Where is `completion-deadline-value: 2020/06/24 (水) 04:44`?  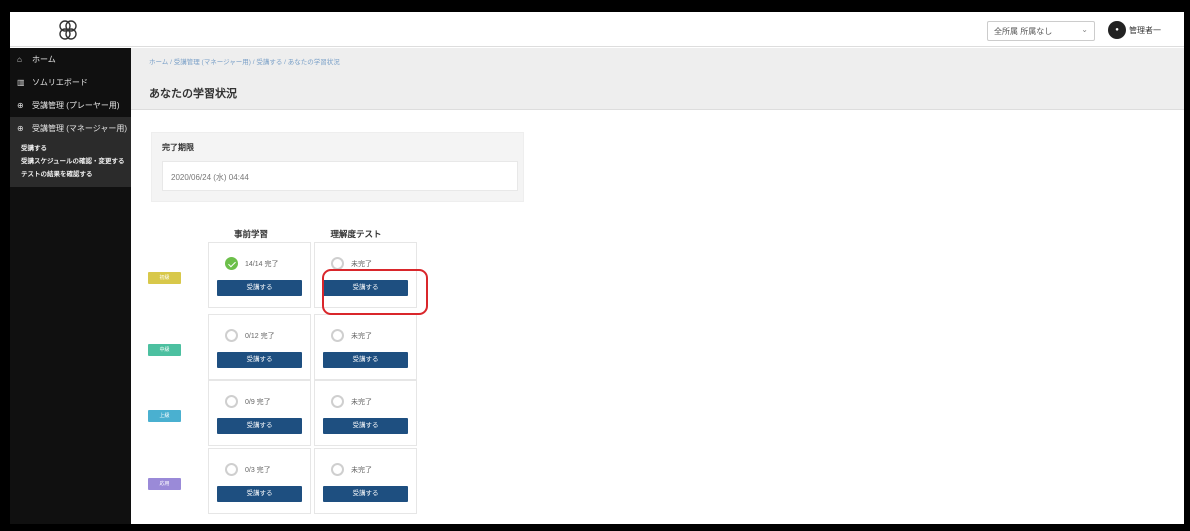
completion-deadline-value: 2020/06/24 (水) 04:44 is located at coordinates (340, 176).